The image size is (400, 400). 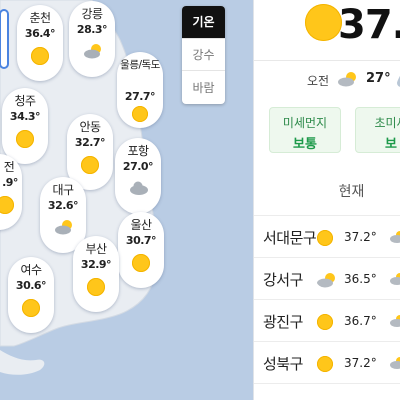 What do you see at coordinates (10, 182) in the screenshot?
I see `pin-temp: .9°` at bounding box center [10, 182].